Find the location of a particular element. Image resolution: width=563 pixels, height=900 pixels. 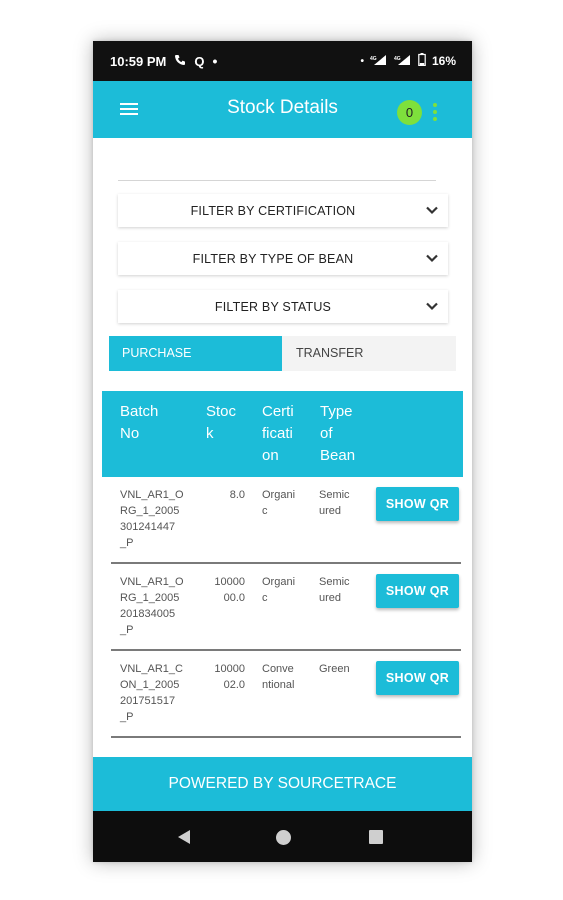

battery-icon is located at coordinates (422, 61).